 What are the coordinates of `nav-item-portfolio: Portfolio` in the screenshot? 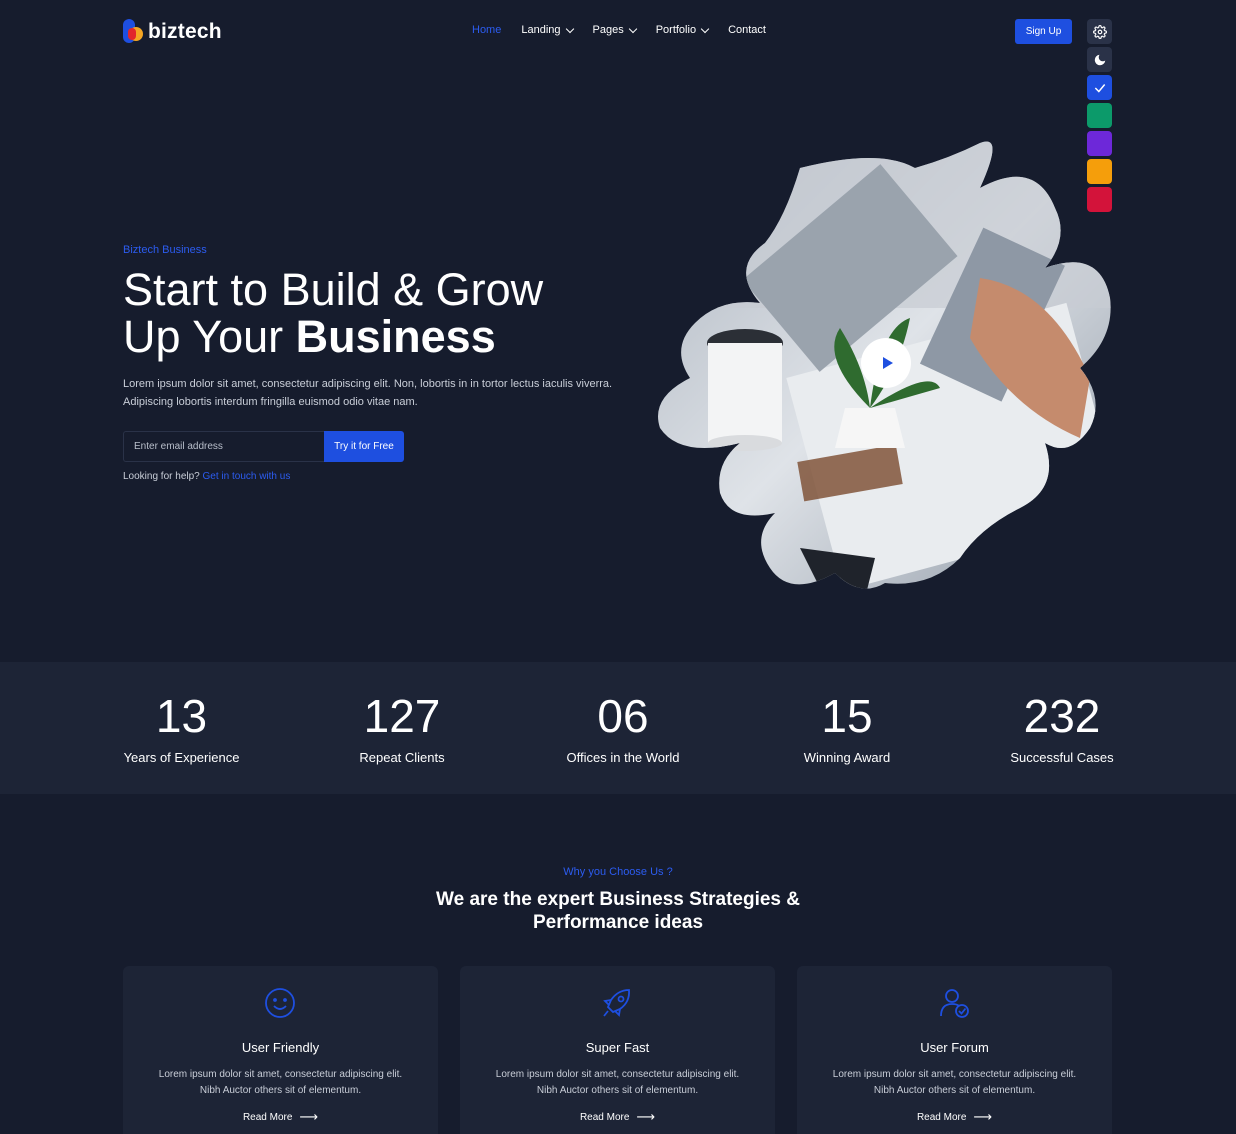 It's located at (682, 30).